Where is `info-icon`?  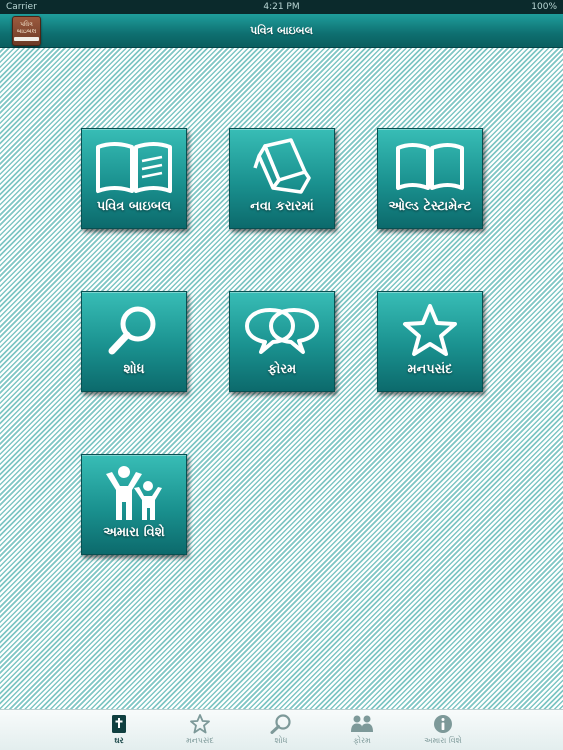
info-icon is located at coordinates (443, 724).